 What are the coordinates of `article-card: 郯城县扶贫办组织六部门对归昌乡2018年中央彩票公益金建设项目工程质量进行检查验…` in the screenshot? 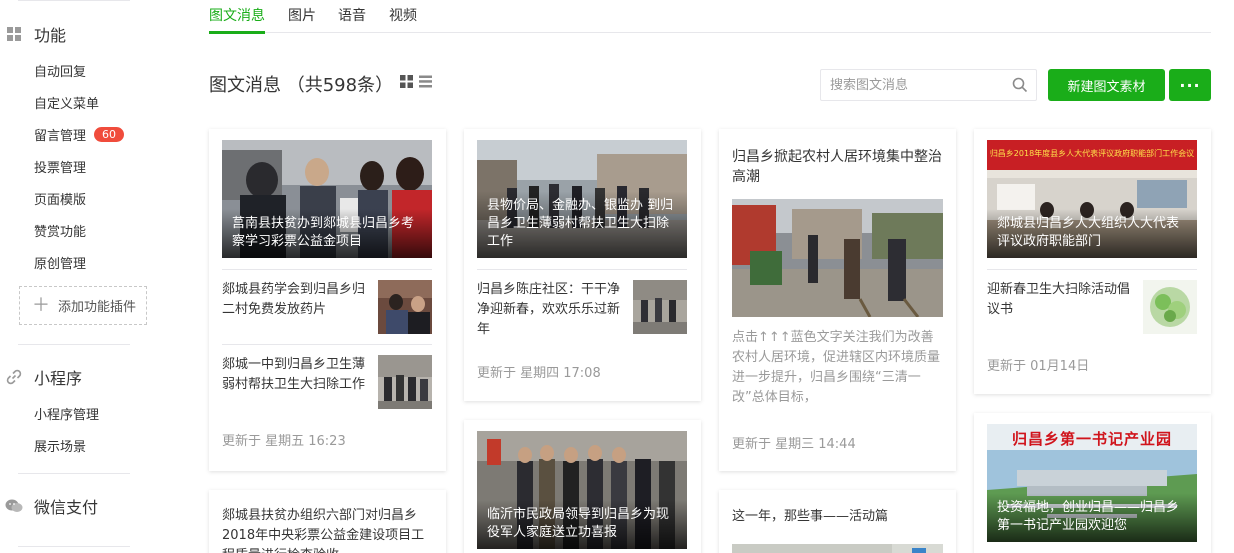 It's located at (327, 521).